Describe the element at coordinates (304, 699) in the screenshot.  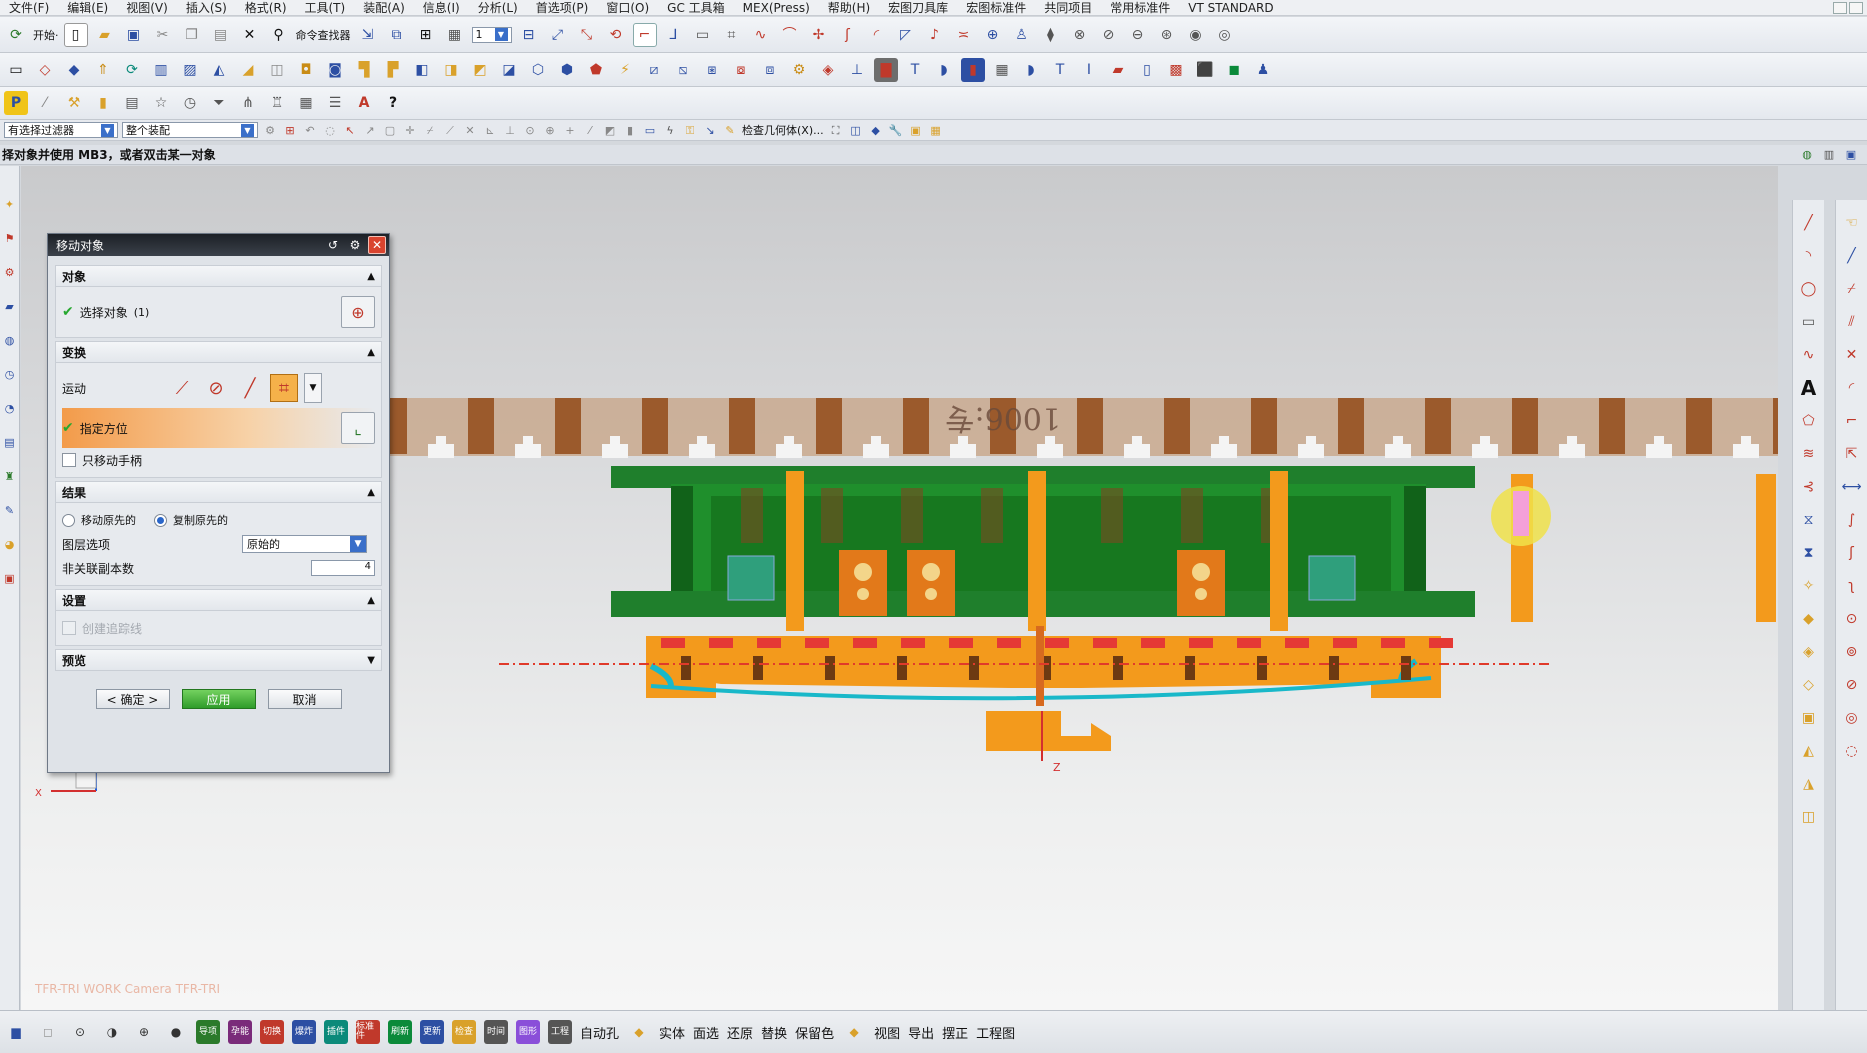
I see `cancel-button: 取消` at that location.